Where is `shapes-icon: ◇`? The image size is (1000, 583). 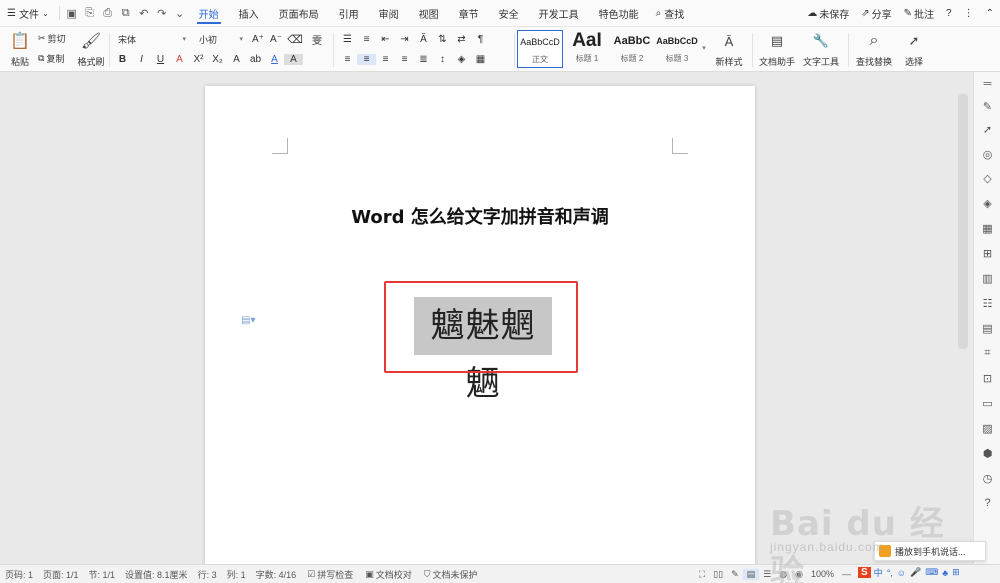
shapes-icon: ◇ is located at coordinates (987, 178).